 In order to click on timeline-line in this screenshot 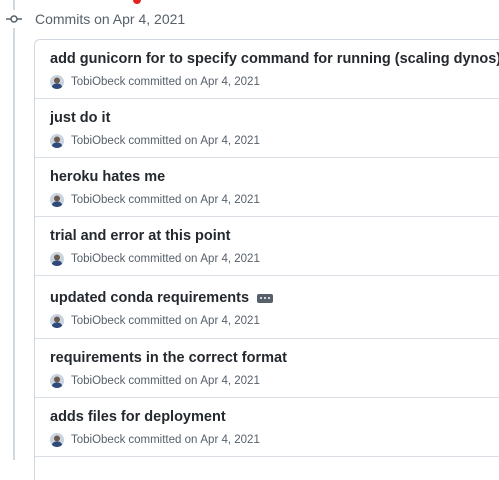, I will do `click(14, 230)`.